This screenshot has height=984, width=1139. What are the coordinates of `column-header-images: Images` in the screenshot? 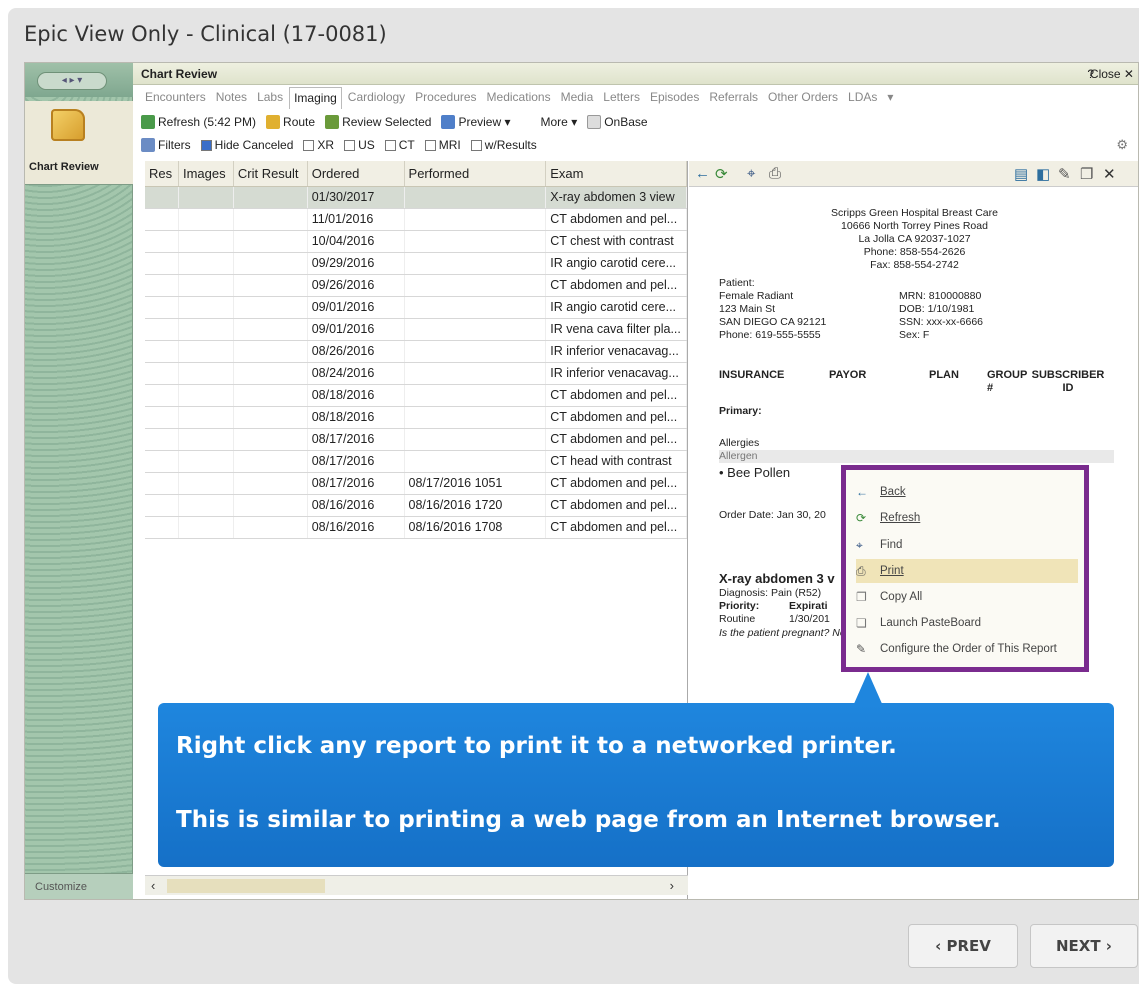 It's located at (206, 173).